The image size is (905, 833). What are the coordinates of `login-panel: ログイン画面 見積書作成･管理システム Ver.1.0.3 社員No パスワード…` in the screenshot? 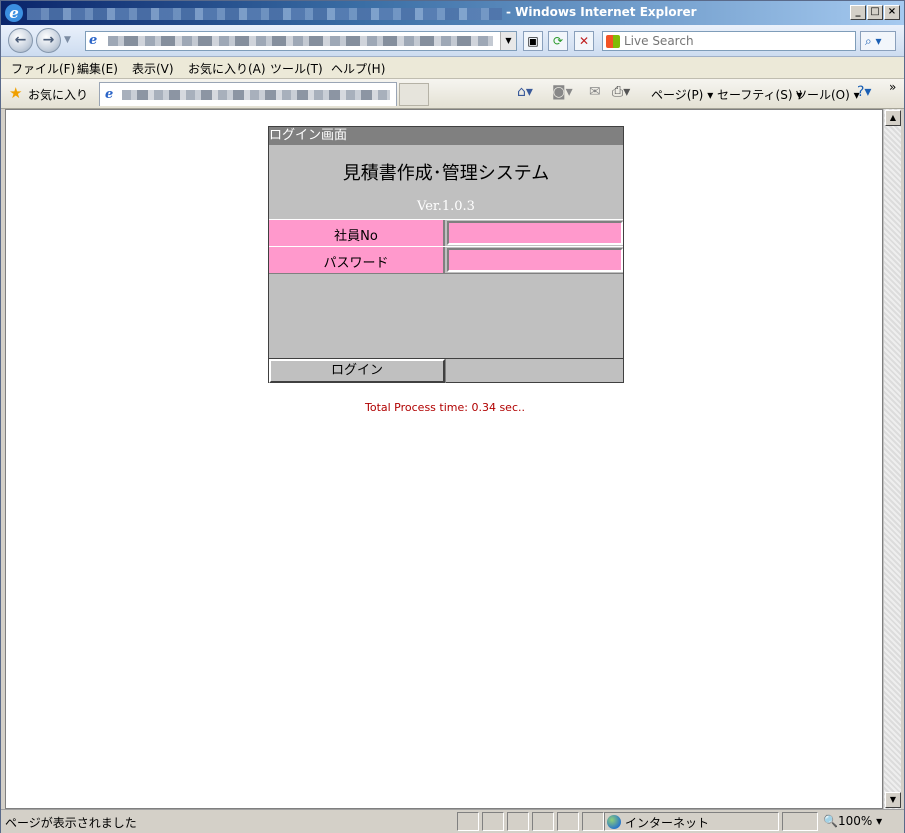 It's located at (446, 254).